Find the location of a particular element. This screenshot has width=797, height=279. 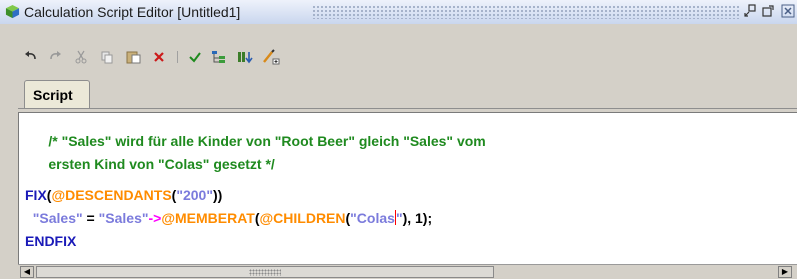

equals-operator: = is located at coordinates (90, 218).